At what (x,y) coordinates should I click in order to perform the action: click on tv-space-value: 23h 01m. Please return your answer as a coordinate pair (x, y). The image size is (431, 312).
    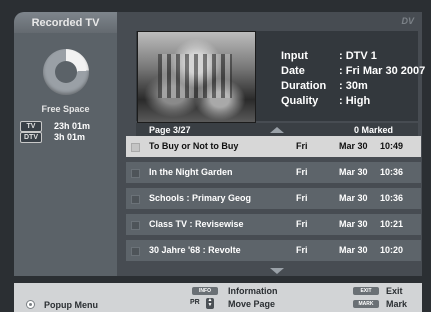
    Looking at the image, I should click on (72, 126).